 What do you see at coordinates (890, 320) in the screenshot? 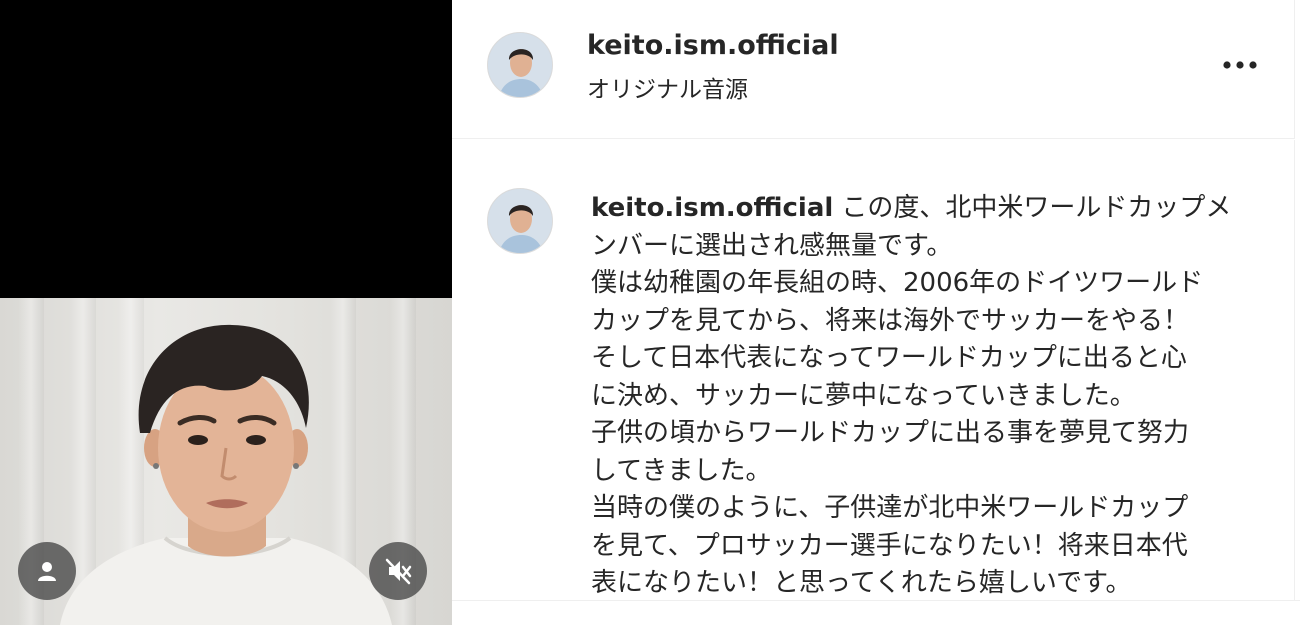
I see `caption-line: カップを見てから、将来は海外でサッカーをやる！` at bounding box center [890, 320].